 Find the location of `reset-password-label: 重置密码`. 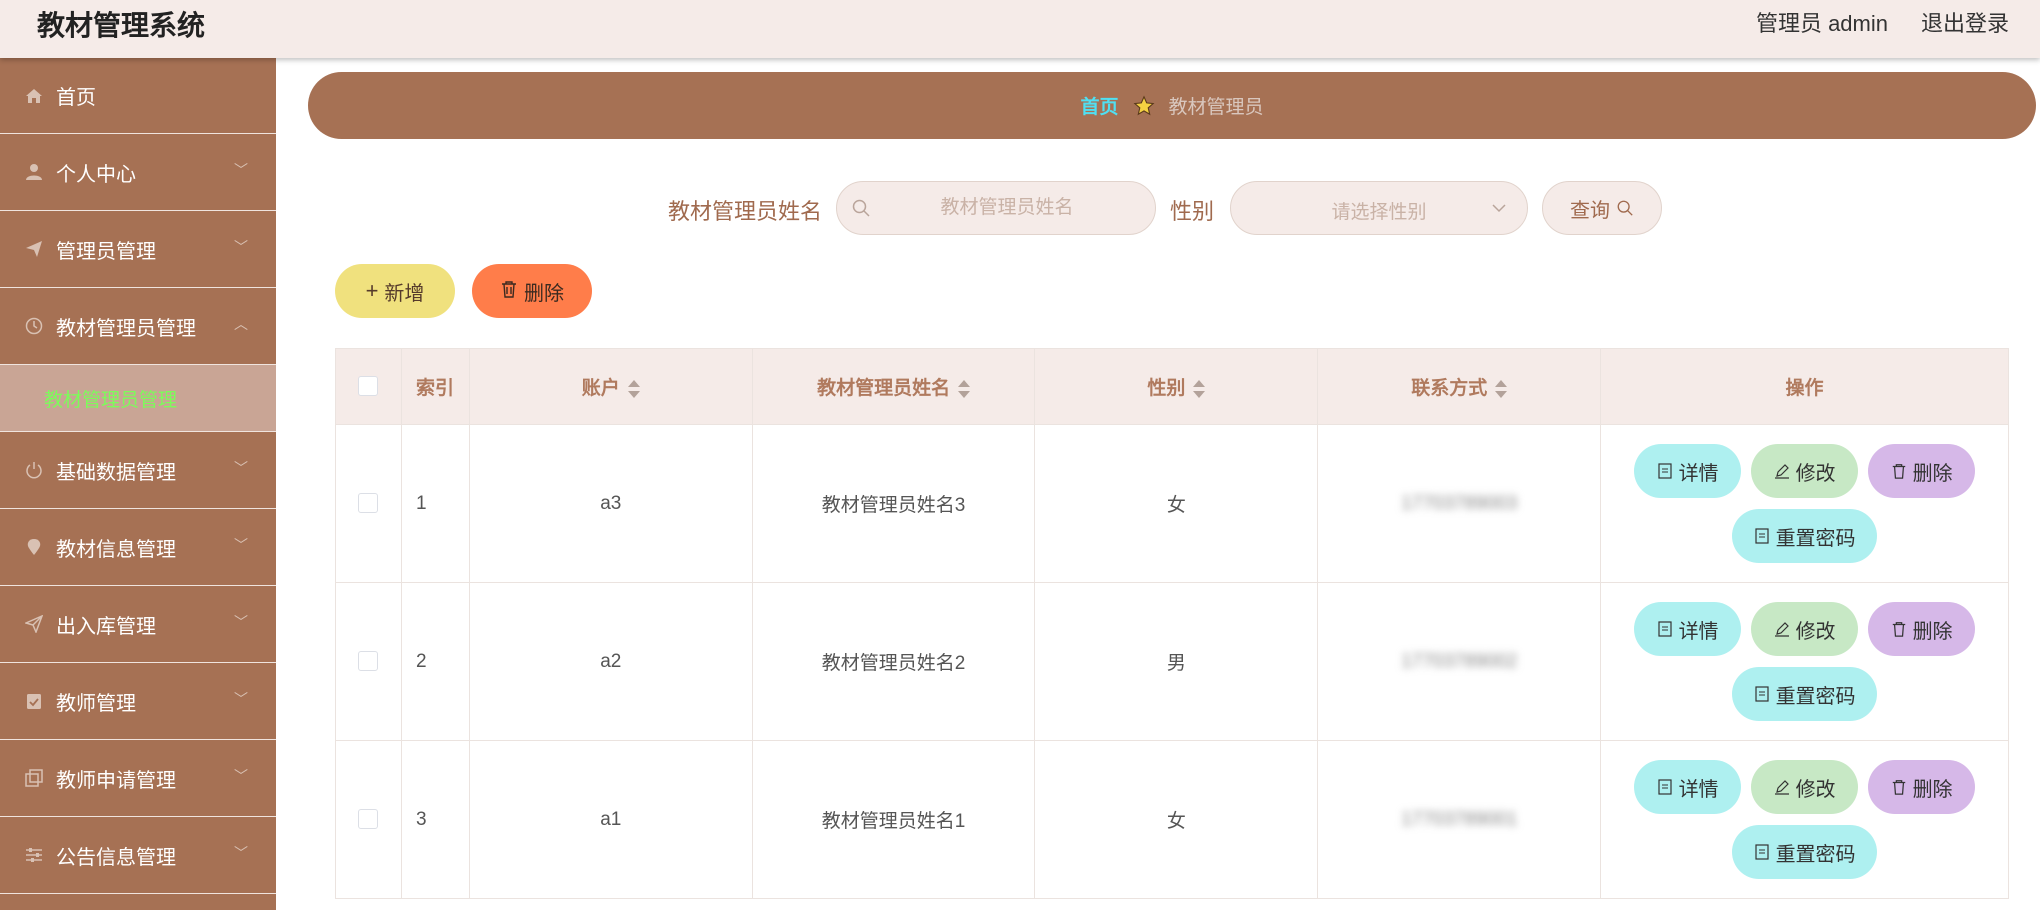

reset-password-label: 重置密码 is located at coordinates (1815, 538).